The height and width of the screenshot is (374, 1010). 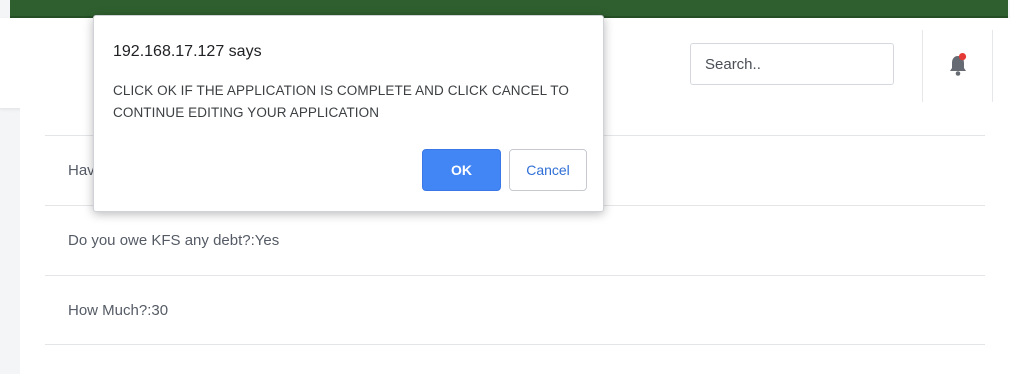 What do you see at coordinates (174, 240) in the screenshot?
I see `list-item-label: Do you owe KFS any debt?:Yes` at bounding box center [174, 240].